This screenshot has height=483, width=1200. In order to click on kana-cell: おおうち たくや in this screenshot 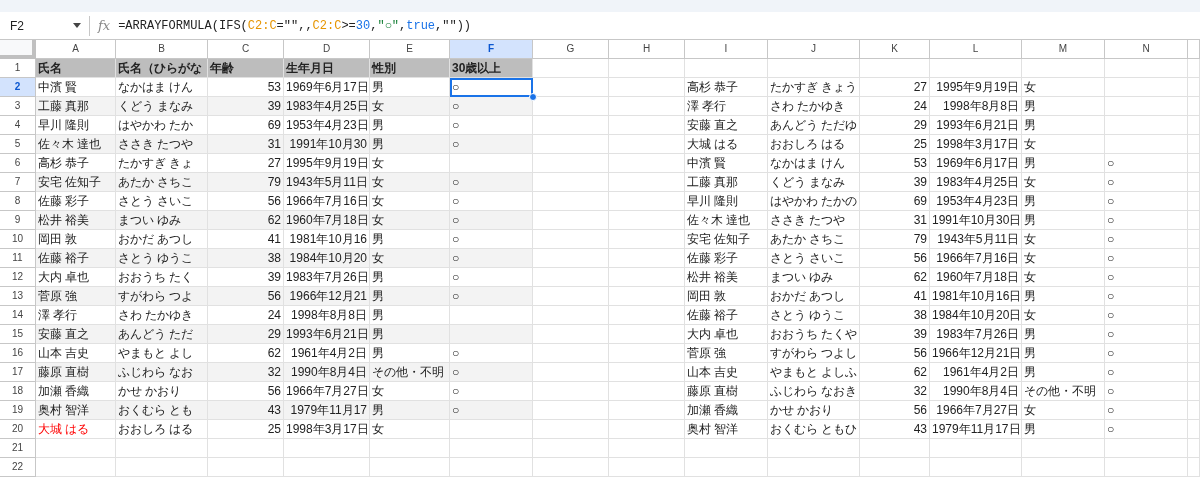, I will do `click(814, 334)`.